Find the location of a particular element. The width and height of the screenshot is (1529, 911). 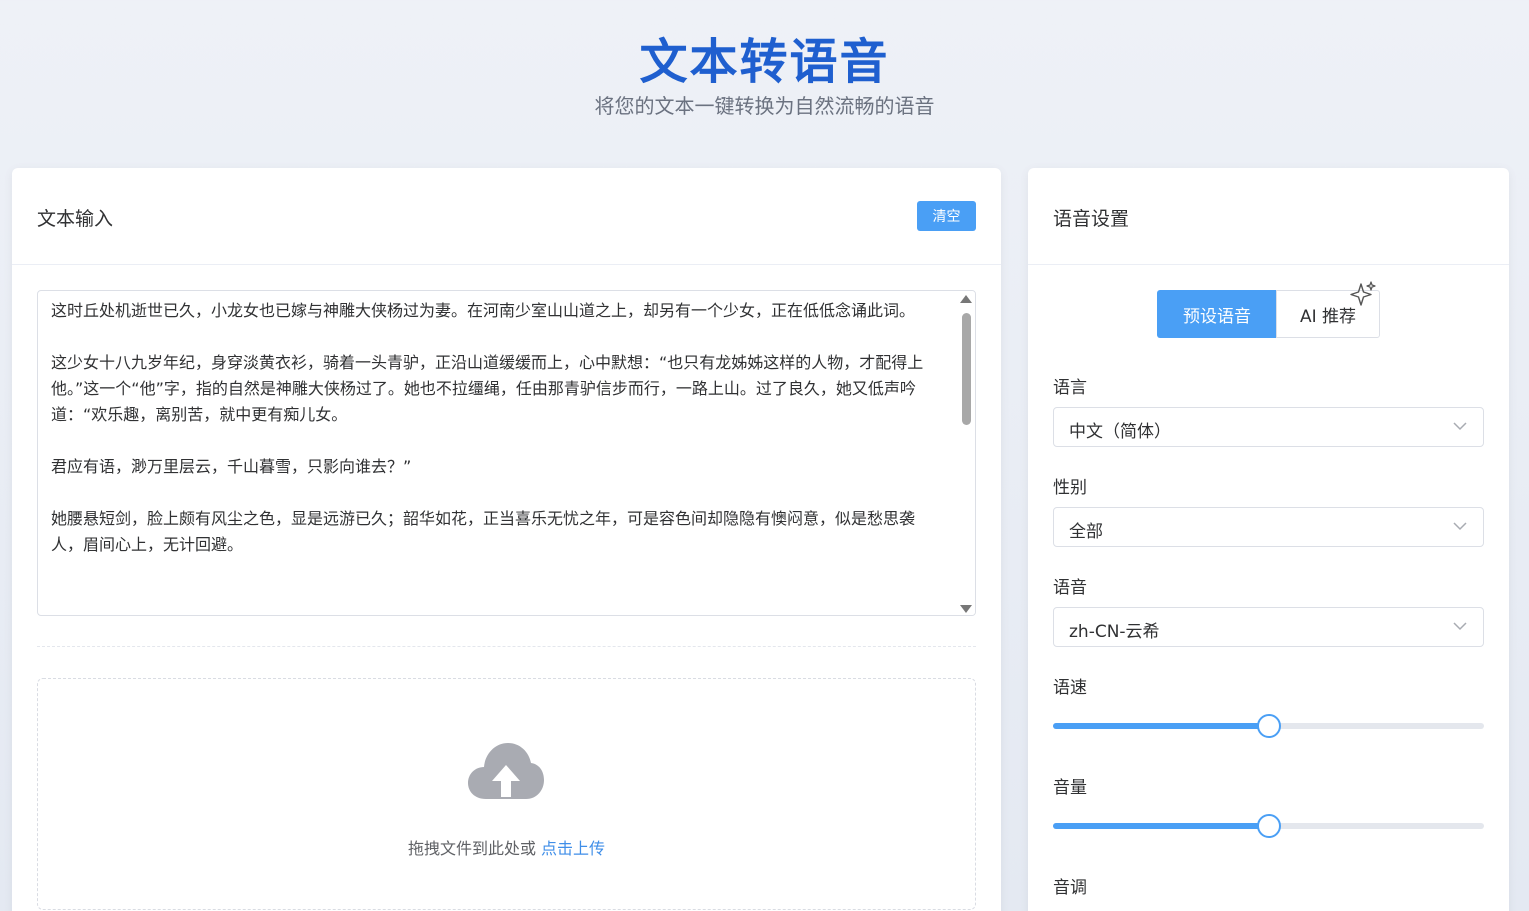

language-select: 中文（简体） is located at coordinates (1268, 427).